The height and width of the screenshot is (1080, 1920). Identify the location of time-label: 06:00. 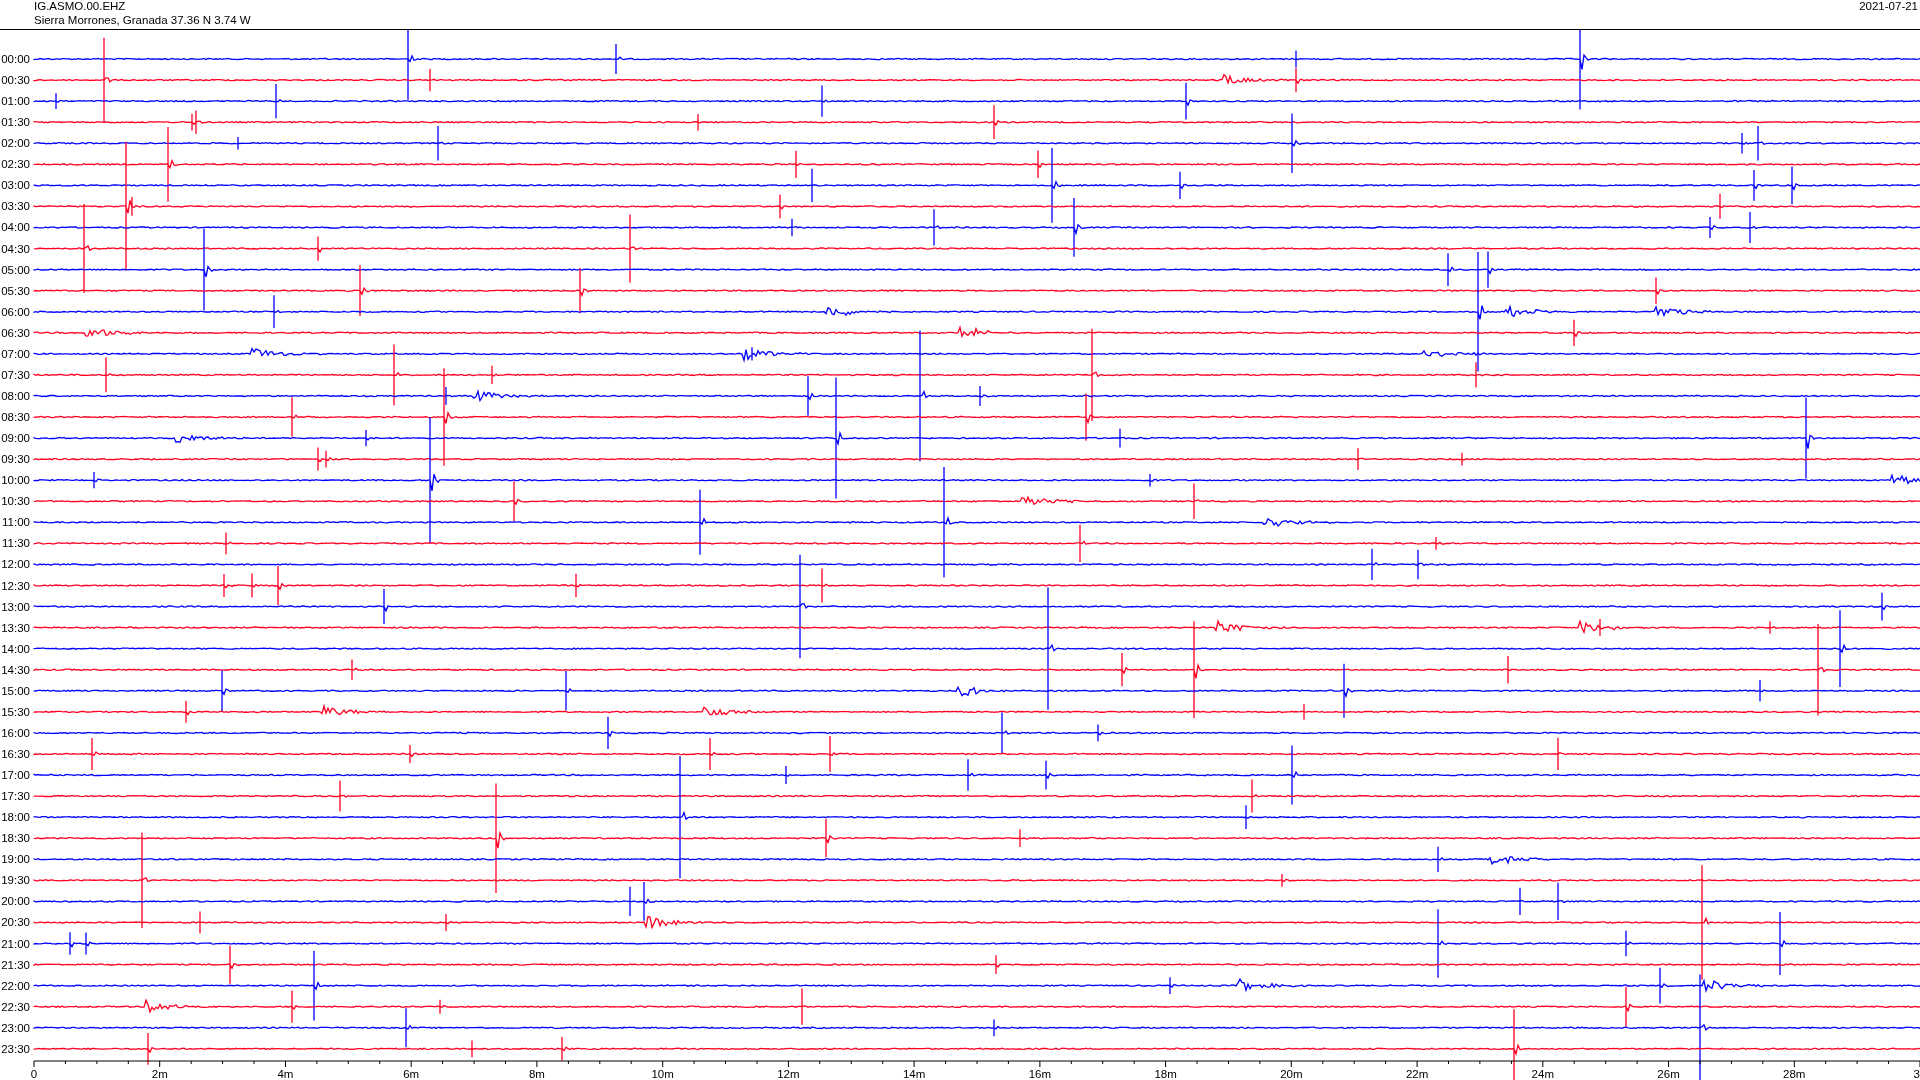
(15, 311).